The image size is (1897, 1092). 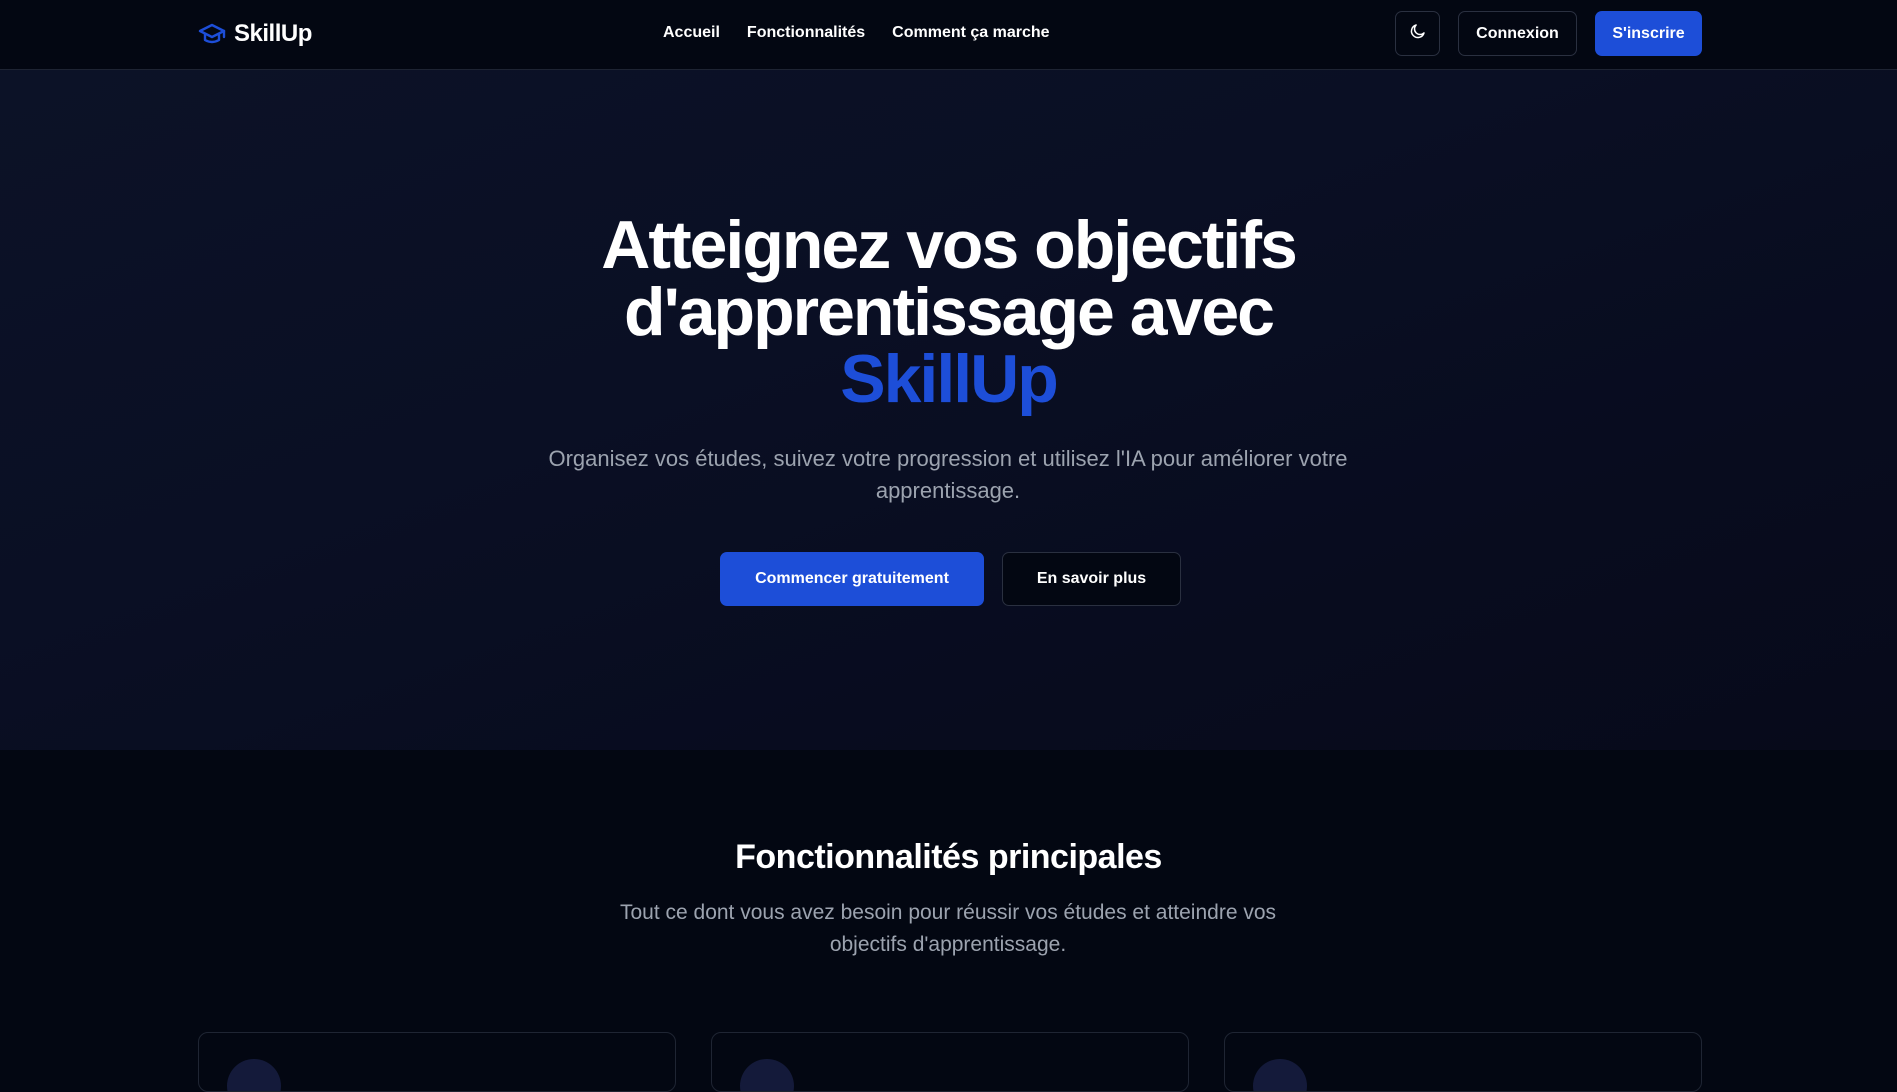 I want to click on hero-title-brand: SkillUp, so click(x=949, y=379).